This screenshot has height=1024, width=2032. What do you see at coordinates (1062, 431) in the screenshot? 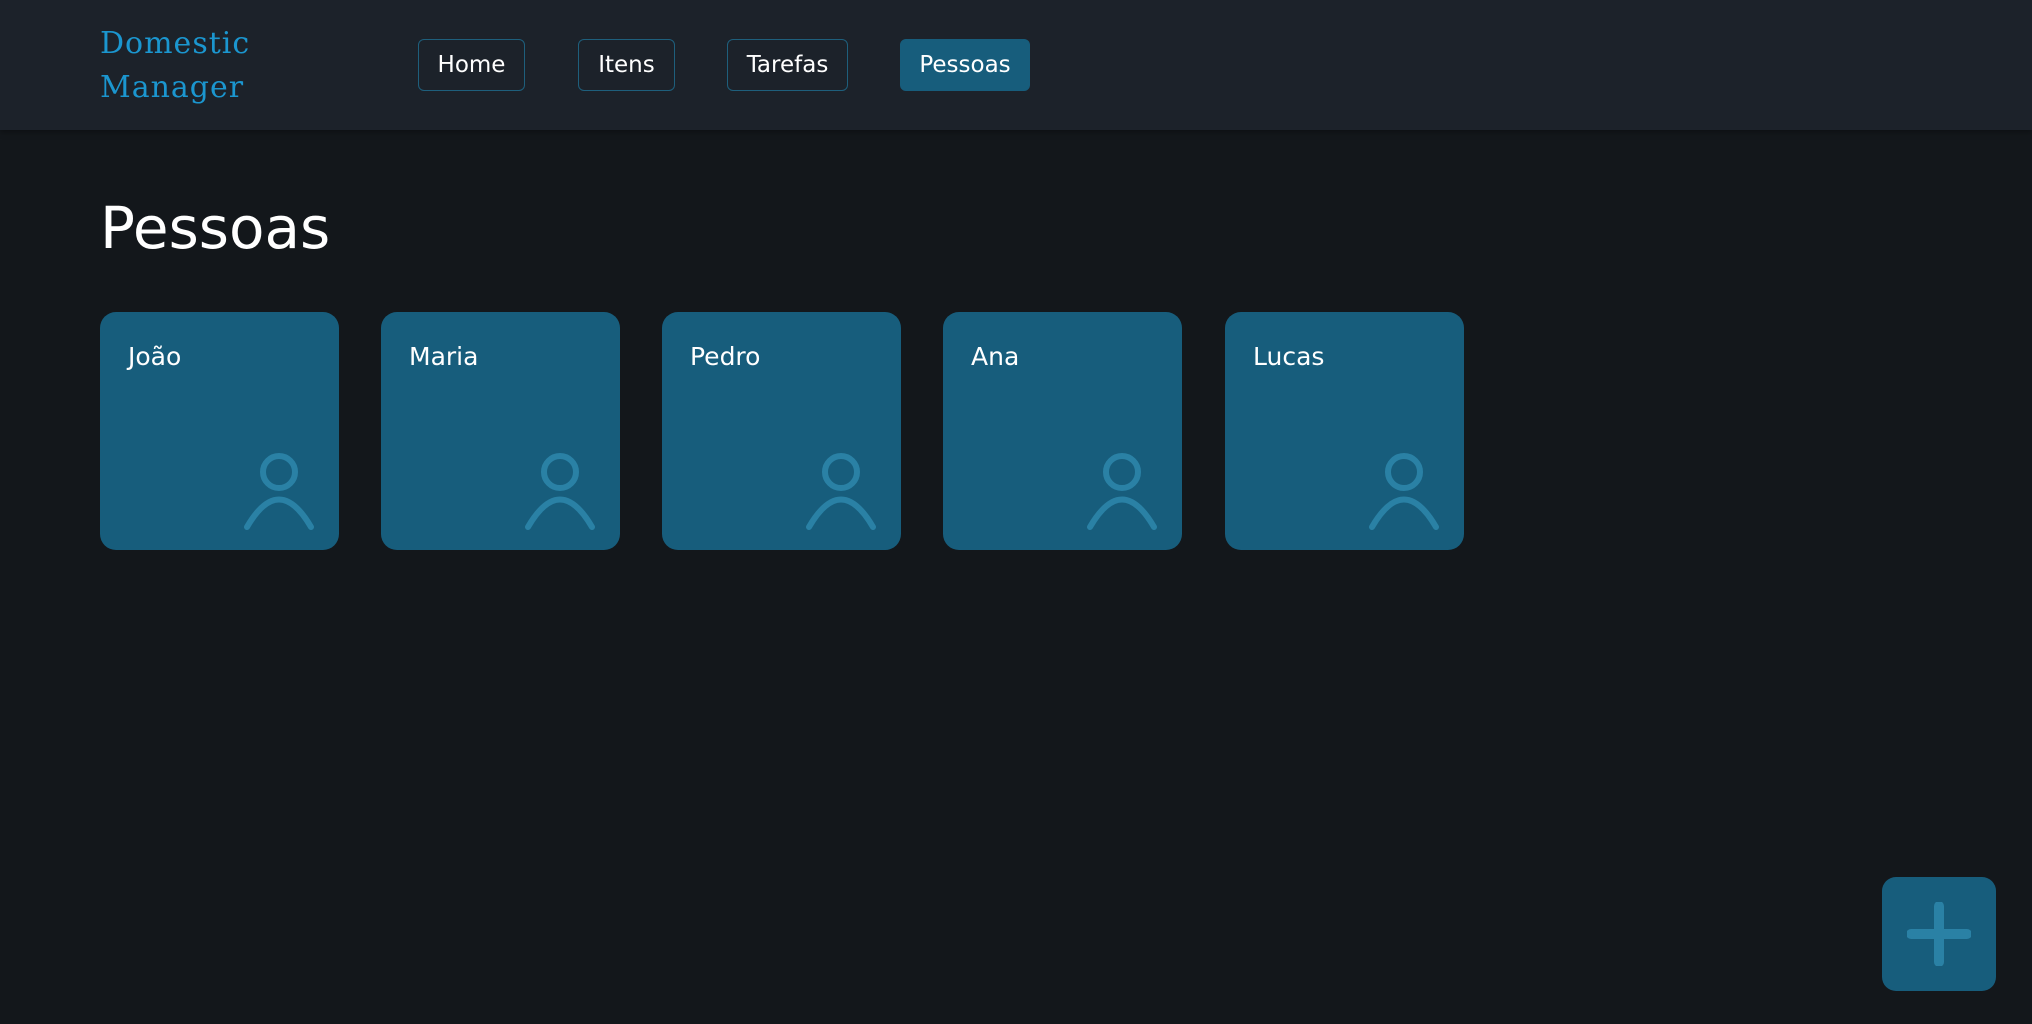
I see `person-card-ana: Ana` at bounding box center [1062, 431].